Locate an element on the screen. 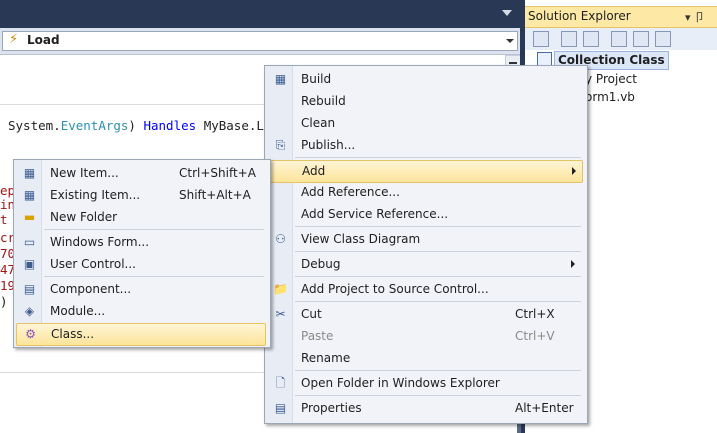 This screenshot has width=717, height=433. windows-form-icon: ▭ is located at coordinates (29, 242).